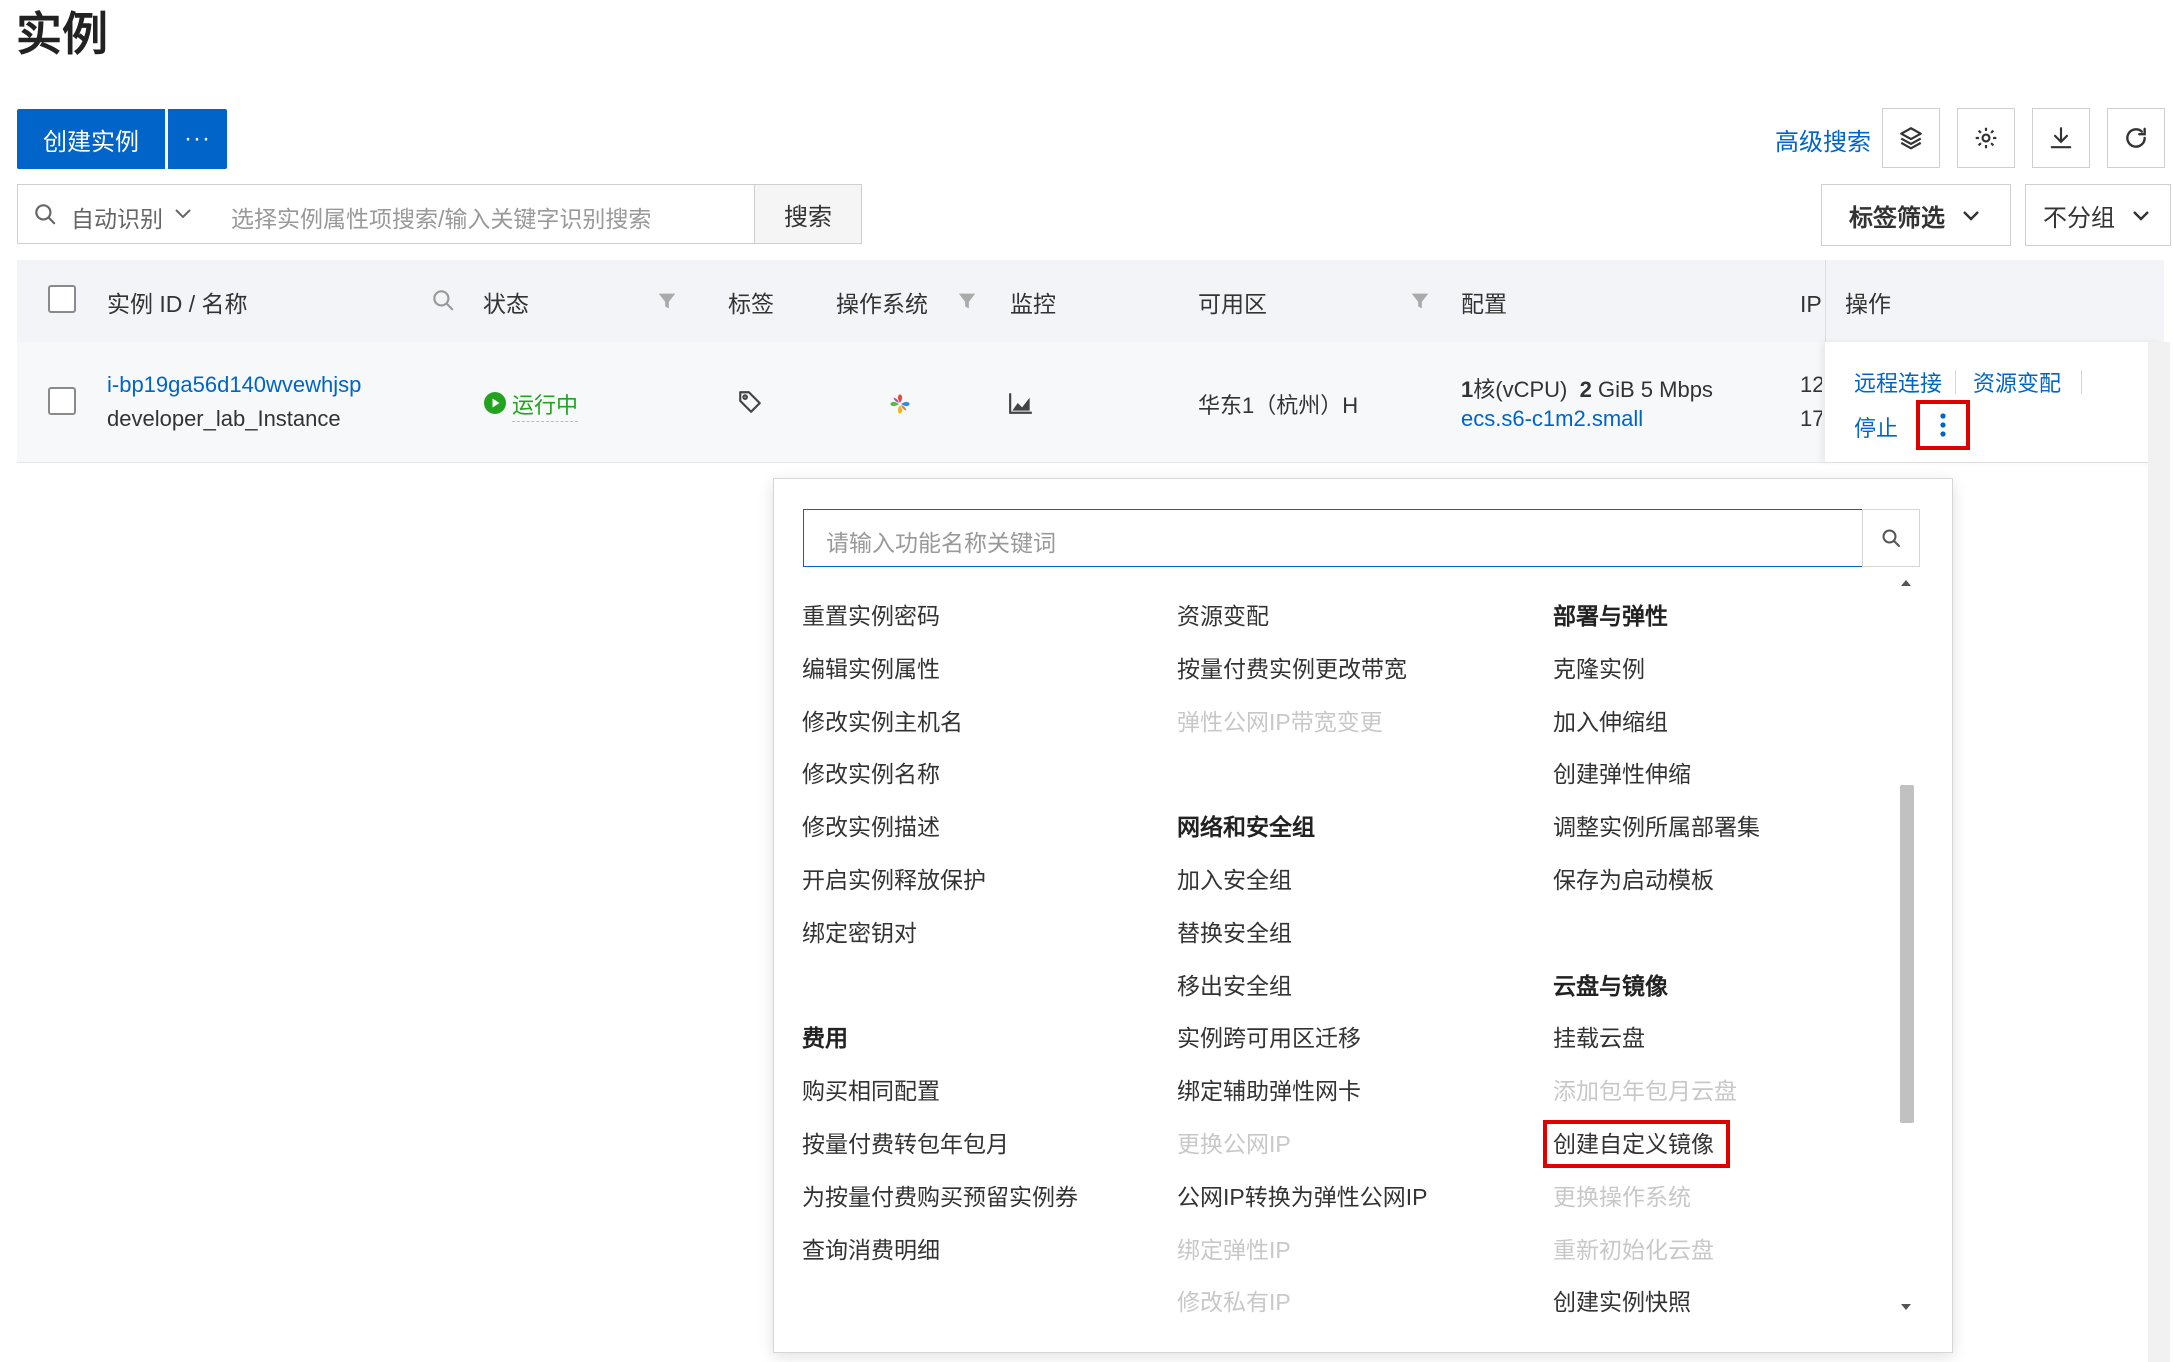  What do you see at coordinates (1897, 218) in the screenshot?
I see `tag-filter-label: 标签筛选` at bounding box center [1897, 218].